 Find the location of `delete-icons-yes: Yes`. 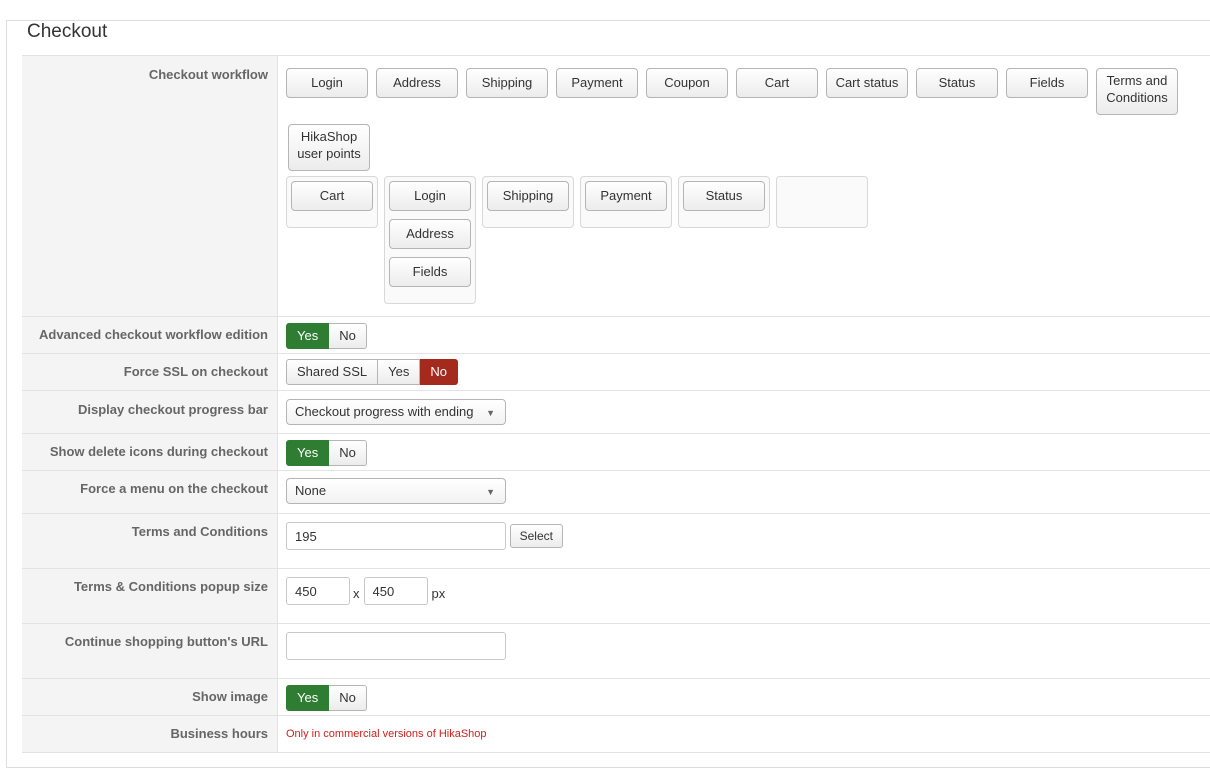

delete-icons-yes: Yes is located at coordinates (308, 453).